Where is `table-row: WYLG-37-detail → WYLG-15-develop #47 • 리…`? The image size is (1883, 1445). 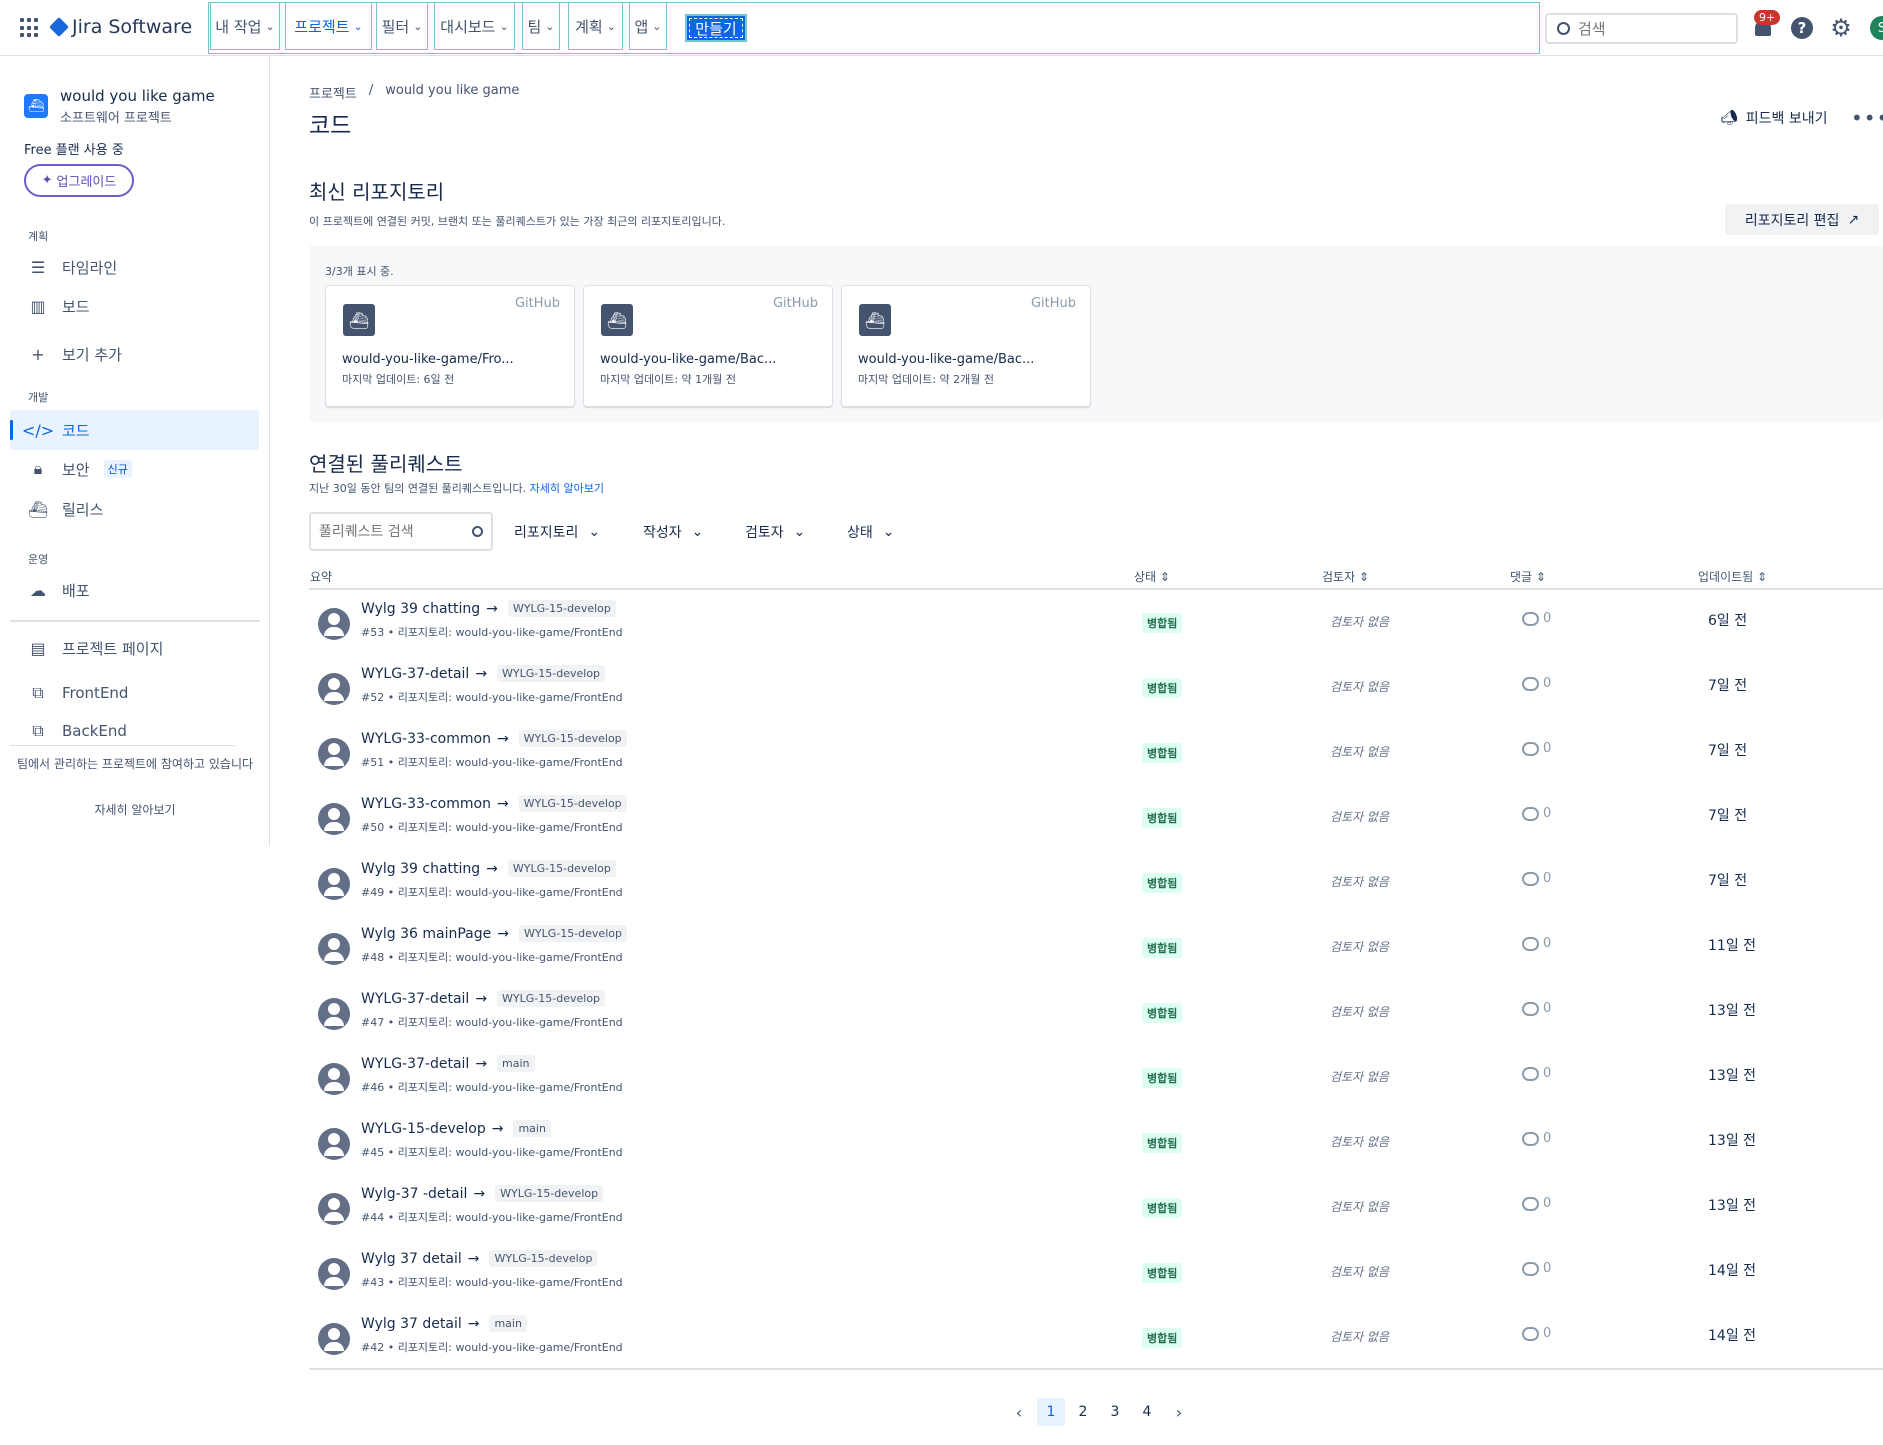
table-row: WYLG-37-detail → WYLG-15-develop #47 • 리… is located at coordinates (1096, 1012).